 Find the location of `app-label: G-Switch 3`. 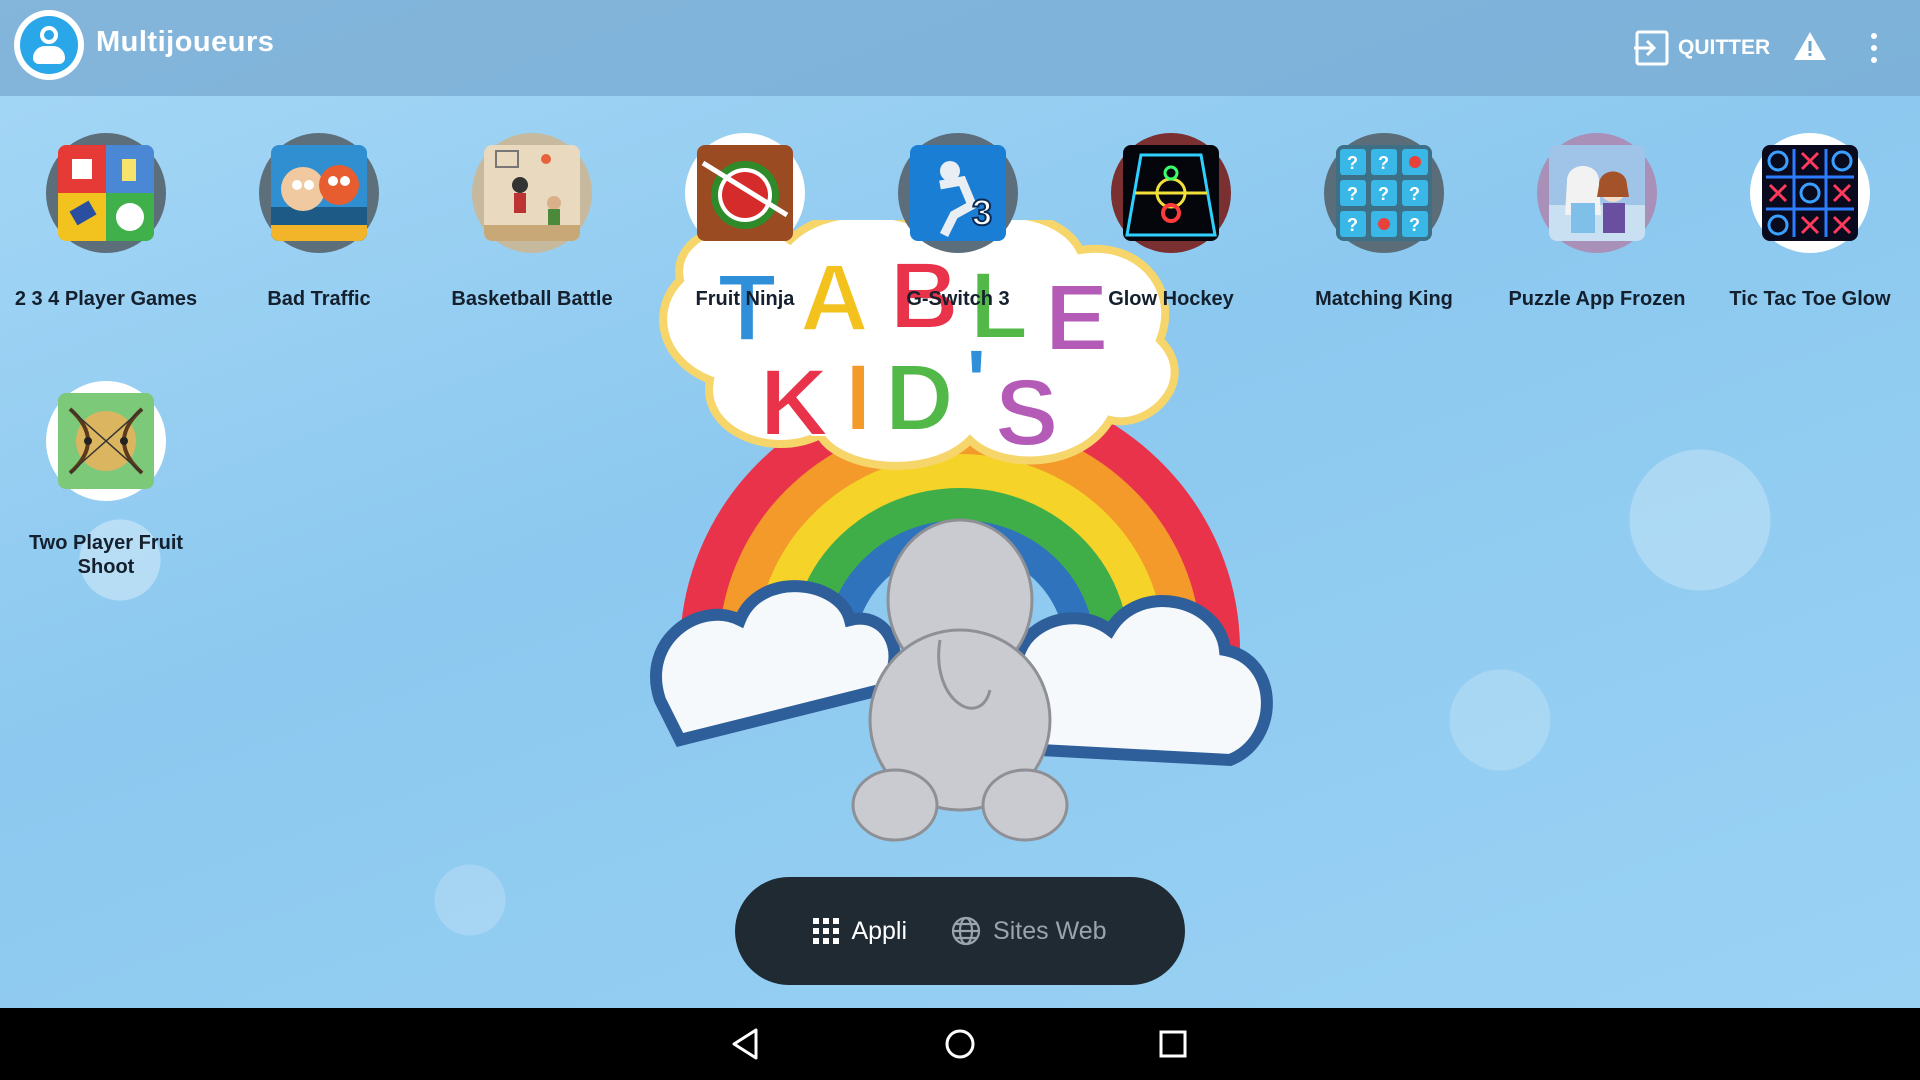

app-label: G-Switch 3 is located at coordinates (958, 299).